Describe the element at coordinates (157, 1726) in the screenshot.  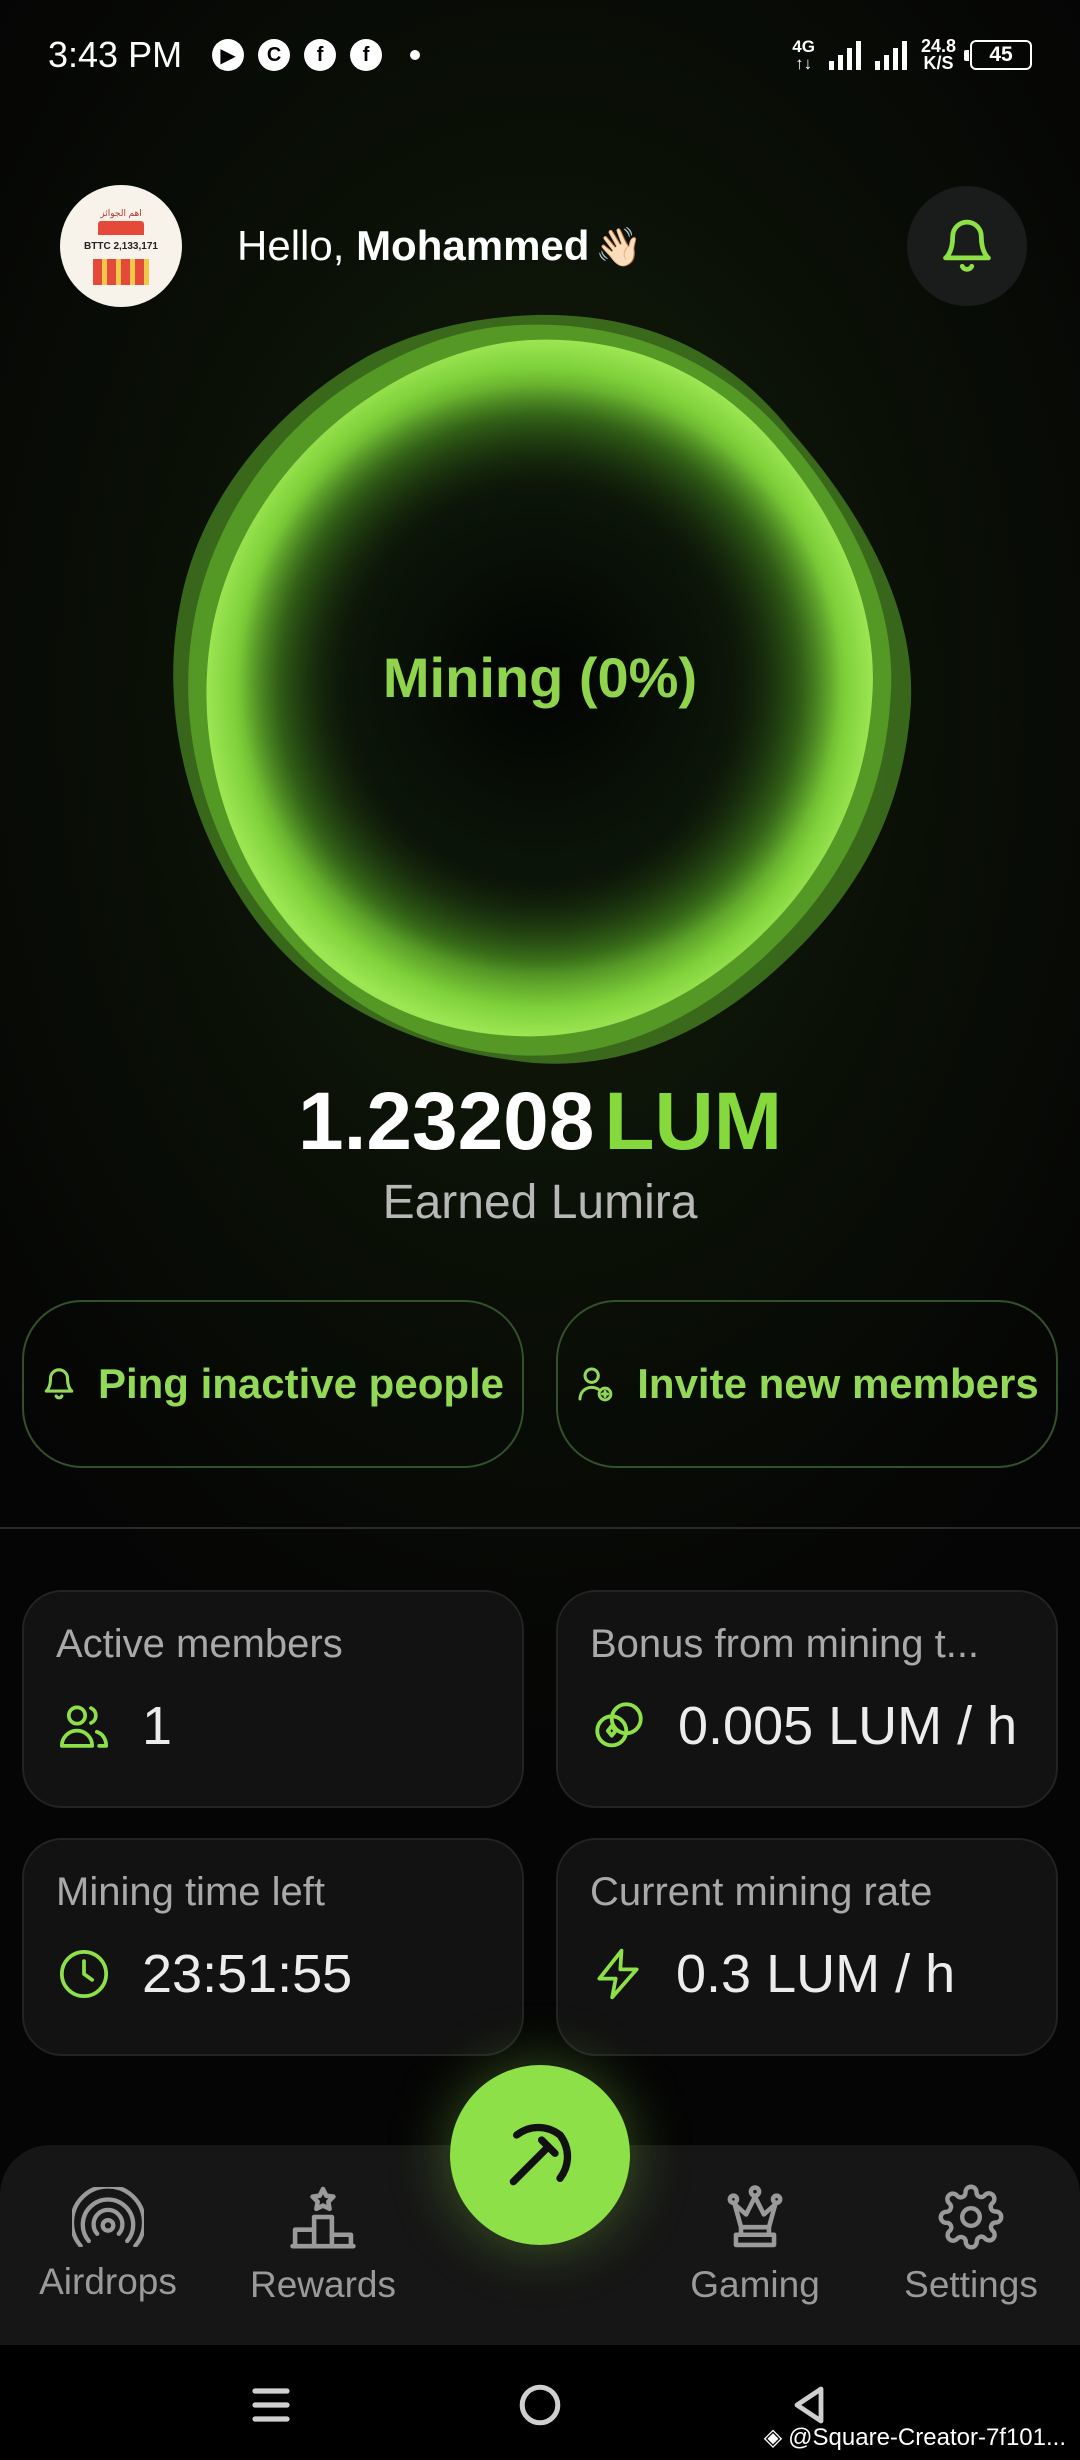
I see `active-members-value: 1` at that location.